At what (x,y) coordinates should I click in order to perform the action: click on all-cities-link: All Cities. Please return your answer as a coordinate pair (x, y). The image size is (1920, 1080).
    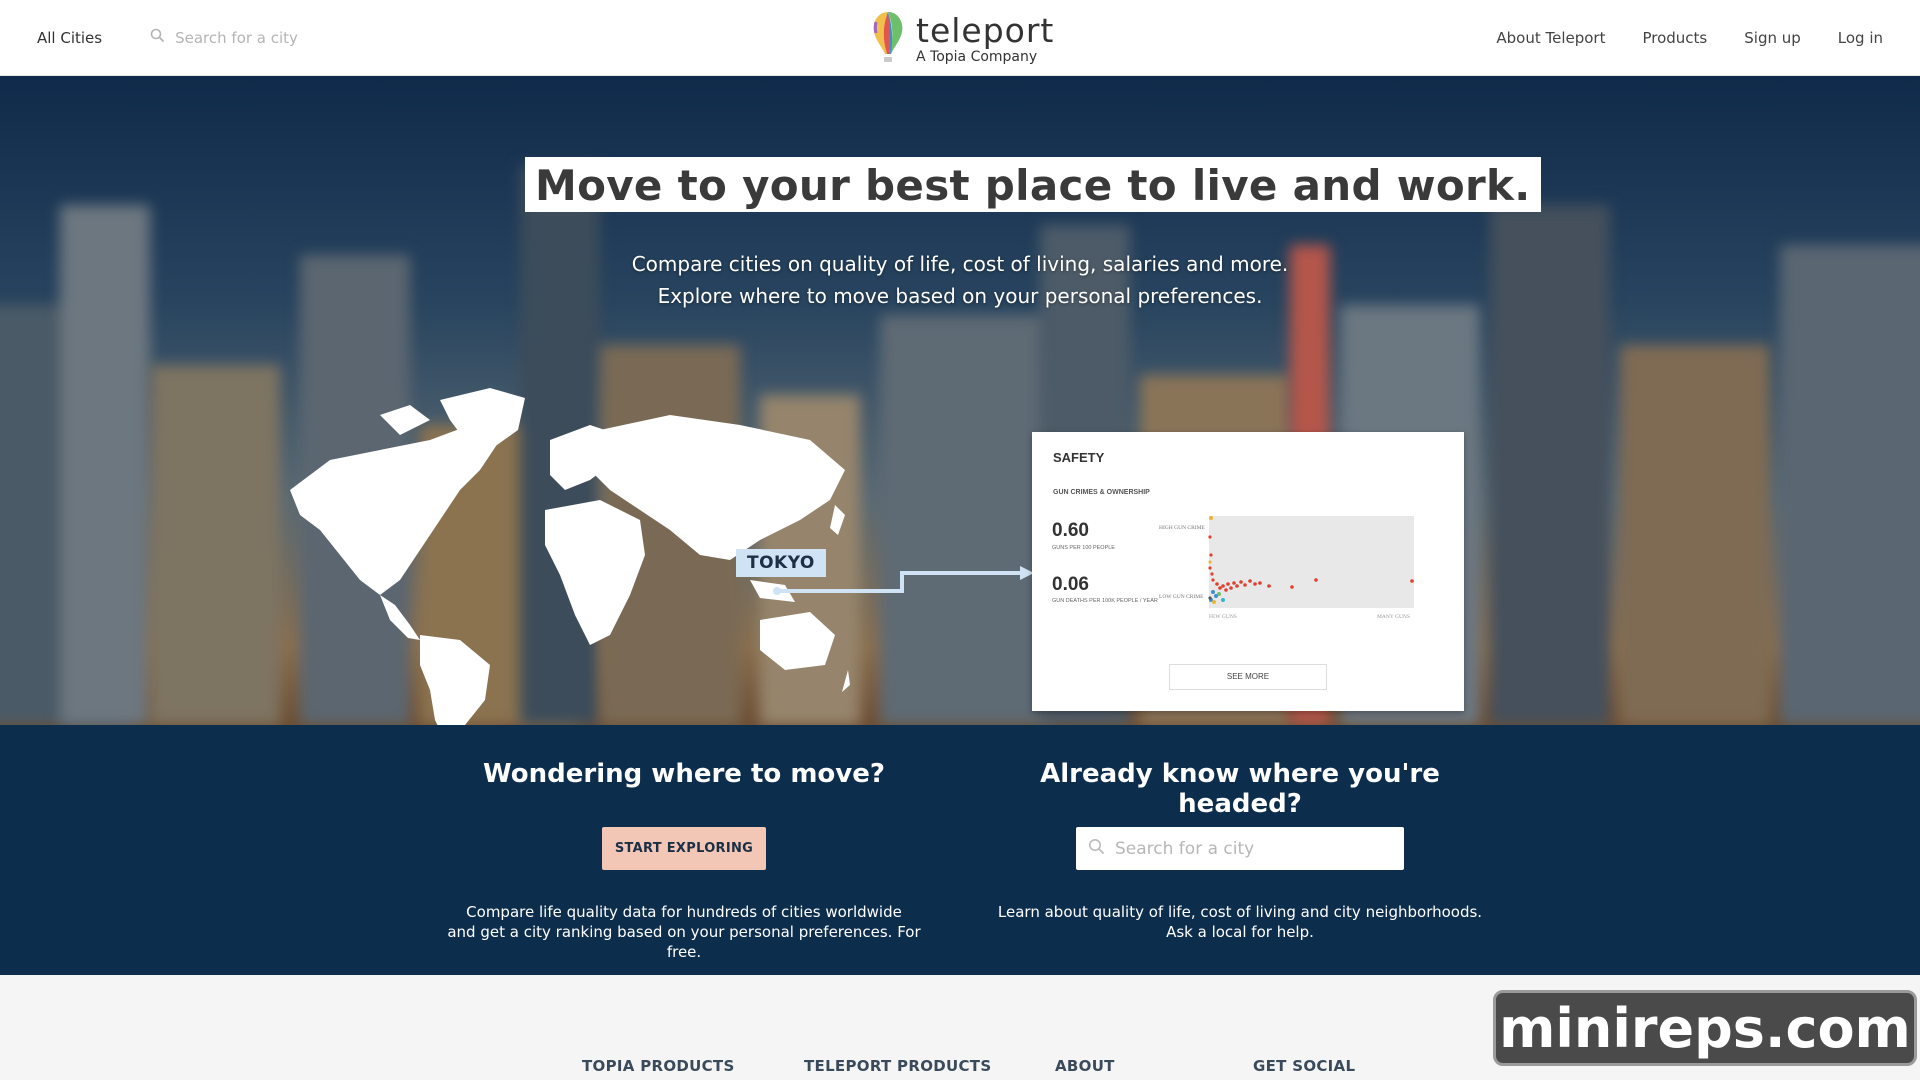
    Looking at the image, I should click on (69, 38).